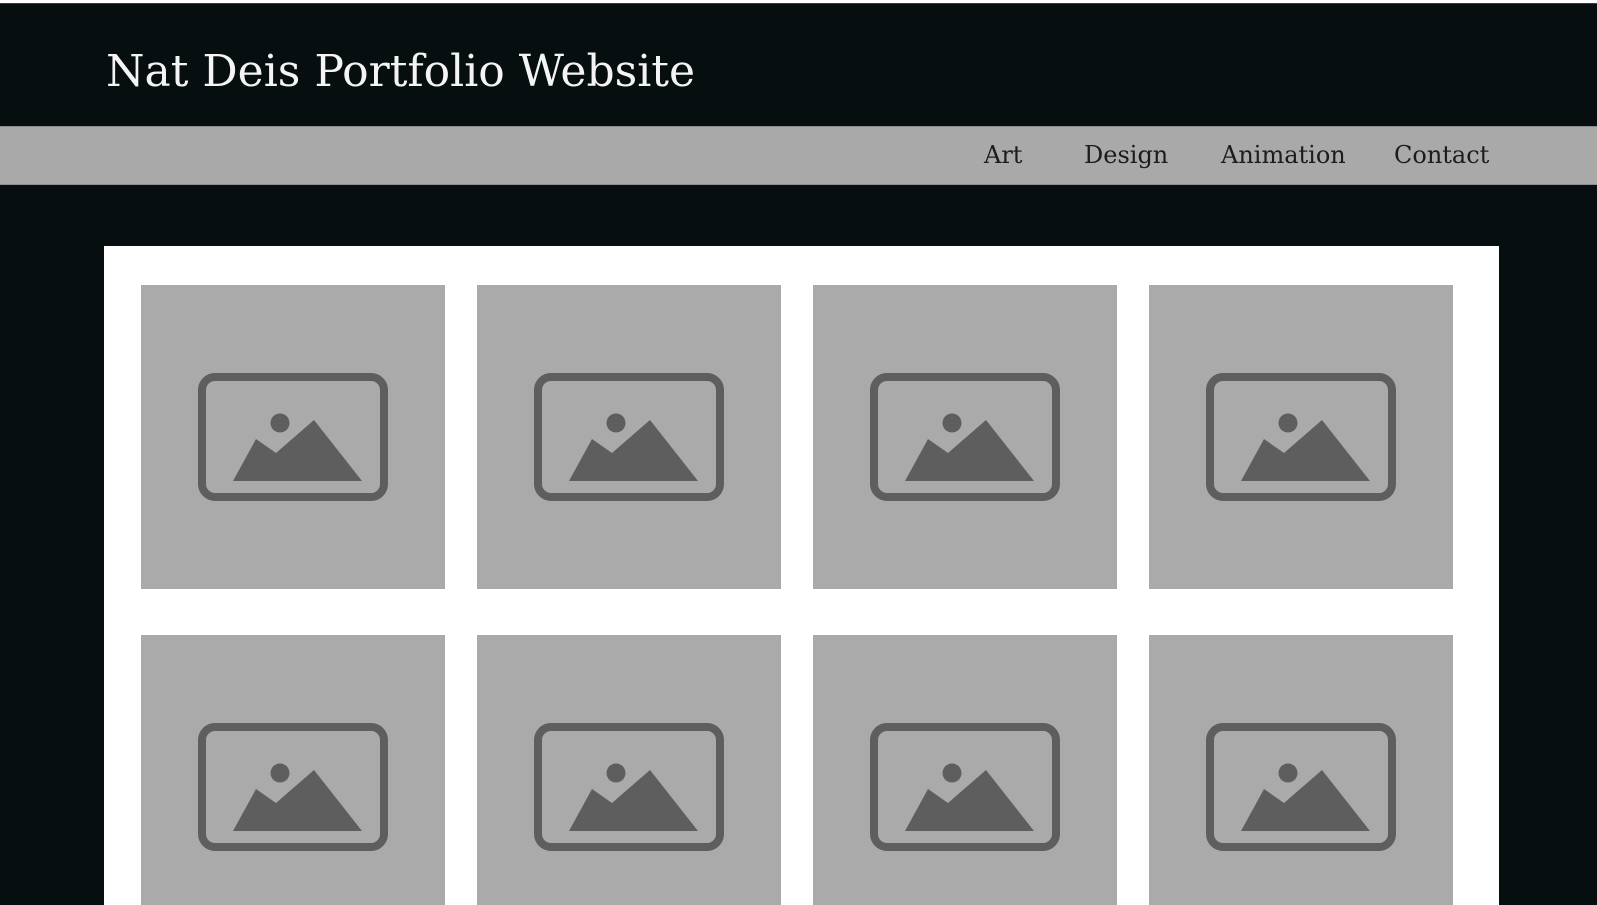 This screenshot has width=1597, height=905. What do you see at coordinates (1003, 155) in the screenshot?
I see `nav-item-art: Art` at bounding box center [1003, 155].